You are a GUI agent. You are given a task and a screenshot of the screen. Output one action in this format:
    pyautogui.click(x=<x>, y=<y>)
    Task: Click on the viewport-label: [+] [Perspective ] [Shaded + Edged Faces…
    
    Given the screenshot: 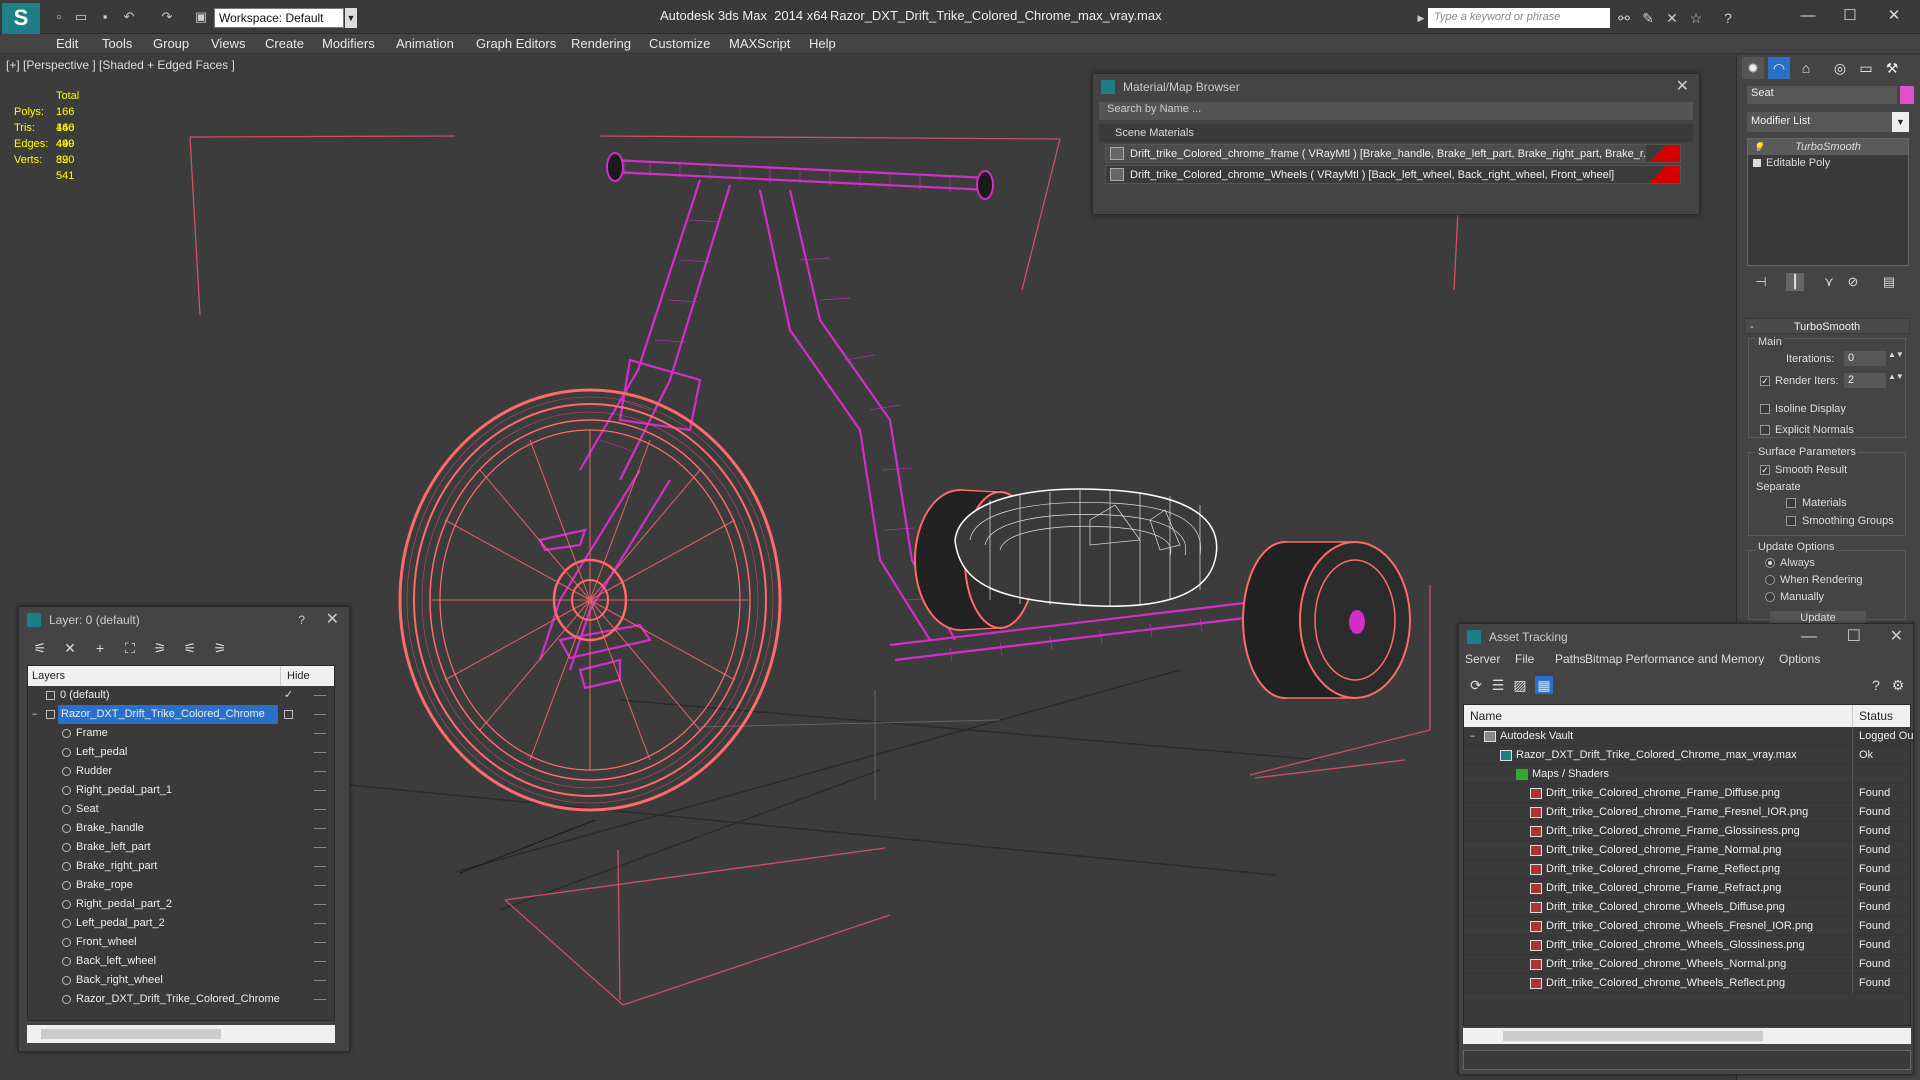 What is the action you would take?
    pyautogui.click(x=120, y=65)
    